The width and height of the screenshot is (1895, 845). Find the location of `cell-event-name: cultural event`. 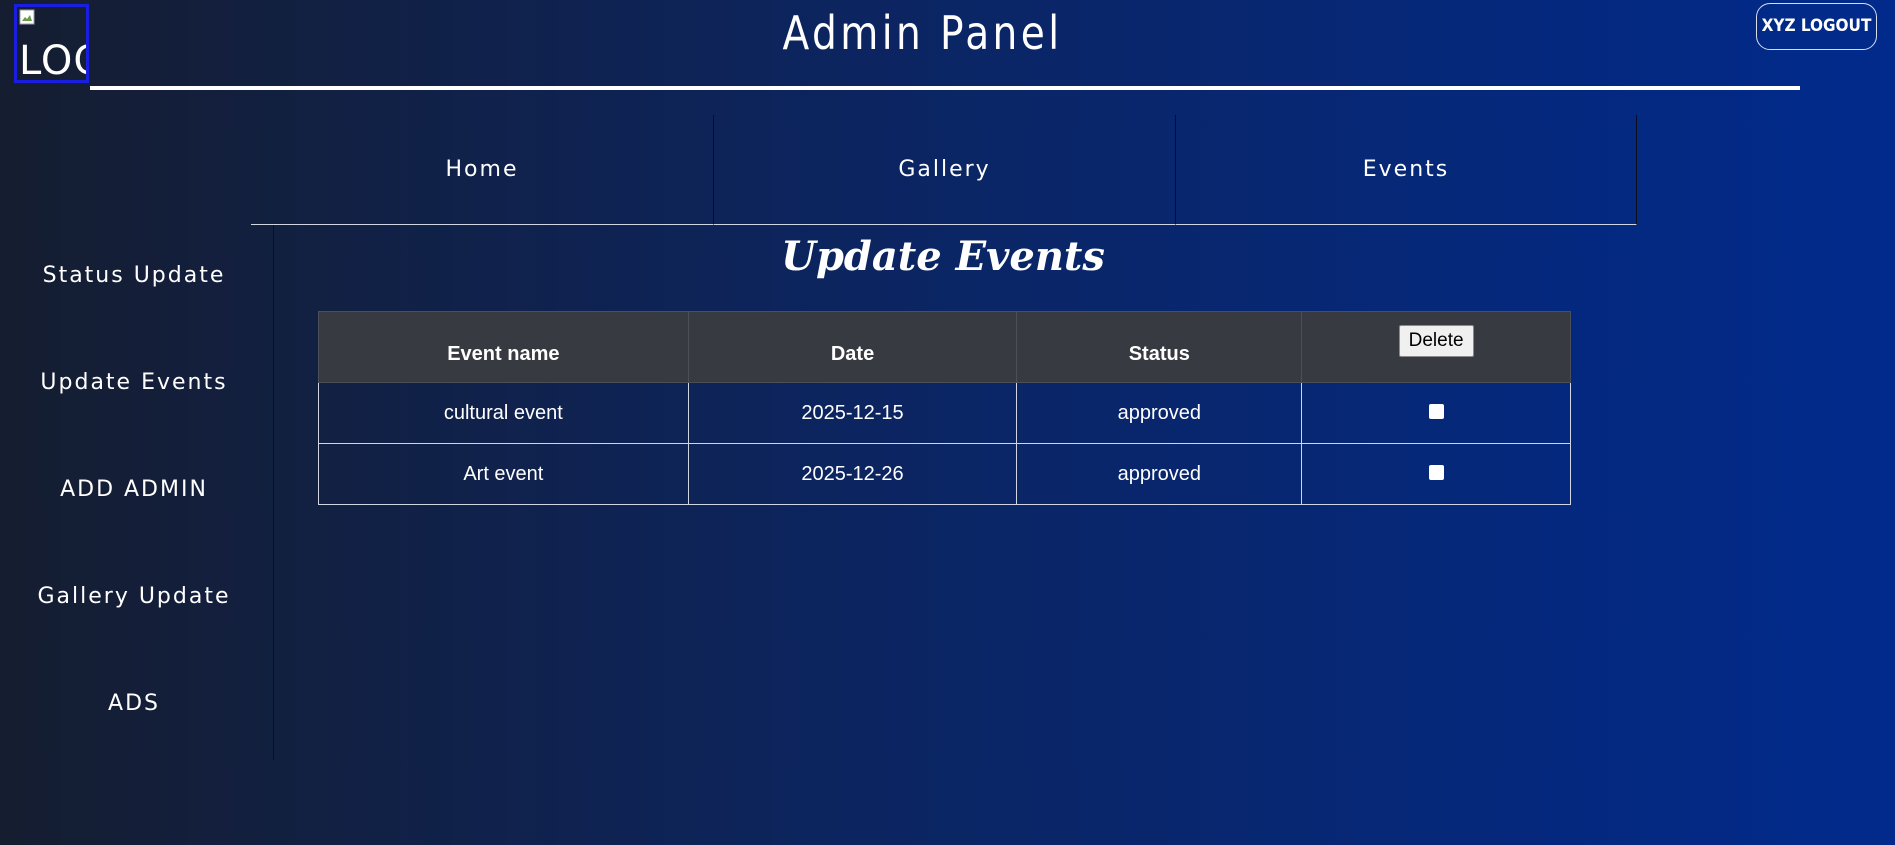

cell-event-name: cultural event is located at coordinates (503, 413).